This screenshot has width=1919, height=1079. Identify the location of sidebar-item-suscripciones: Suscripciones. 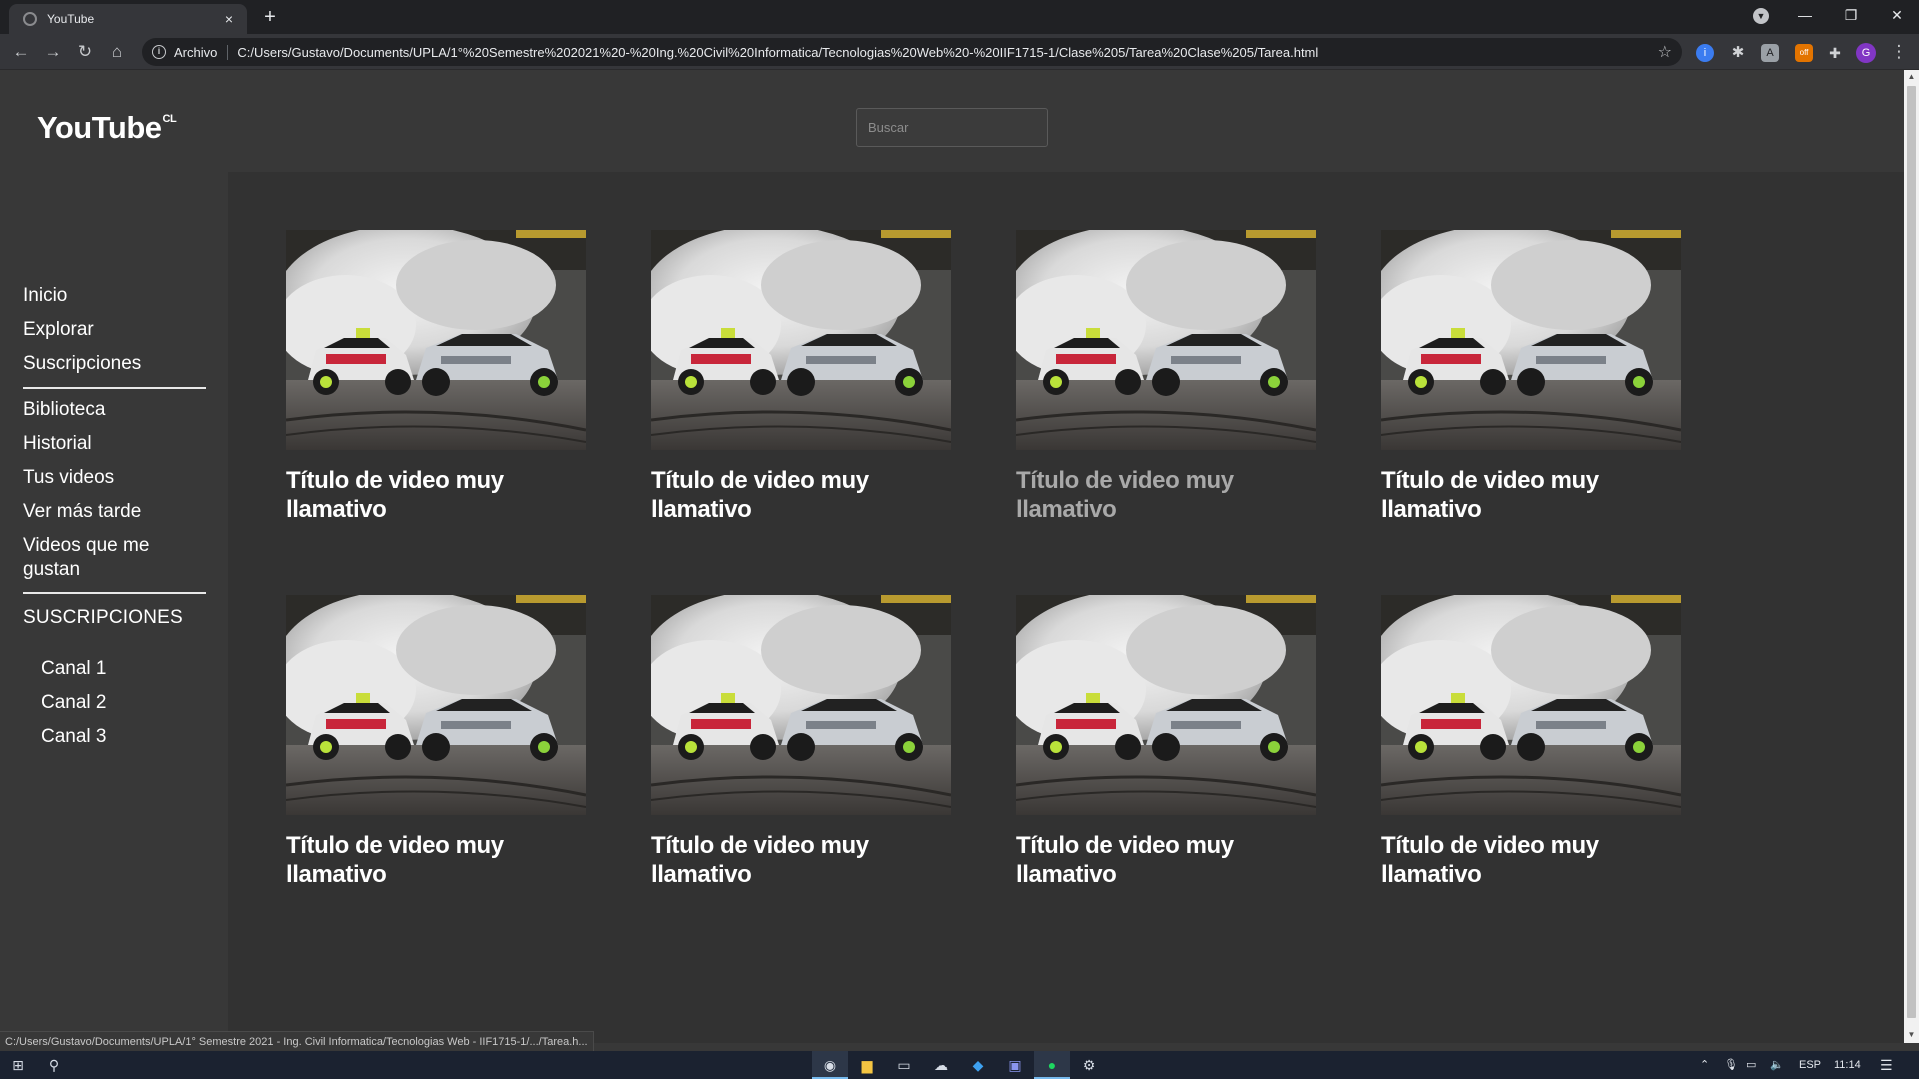
(118, 364).